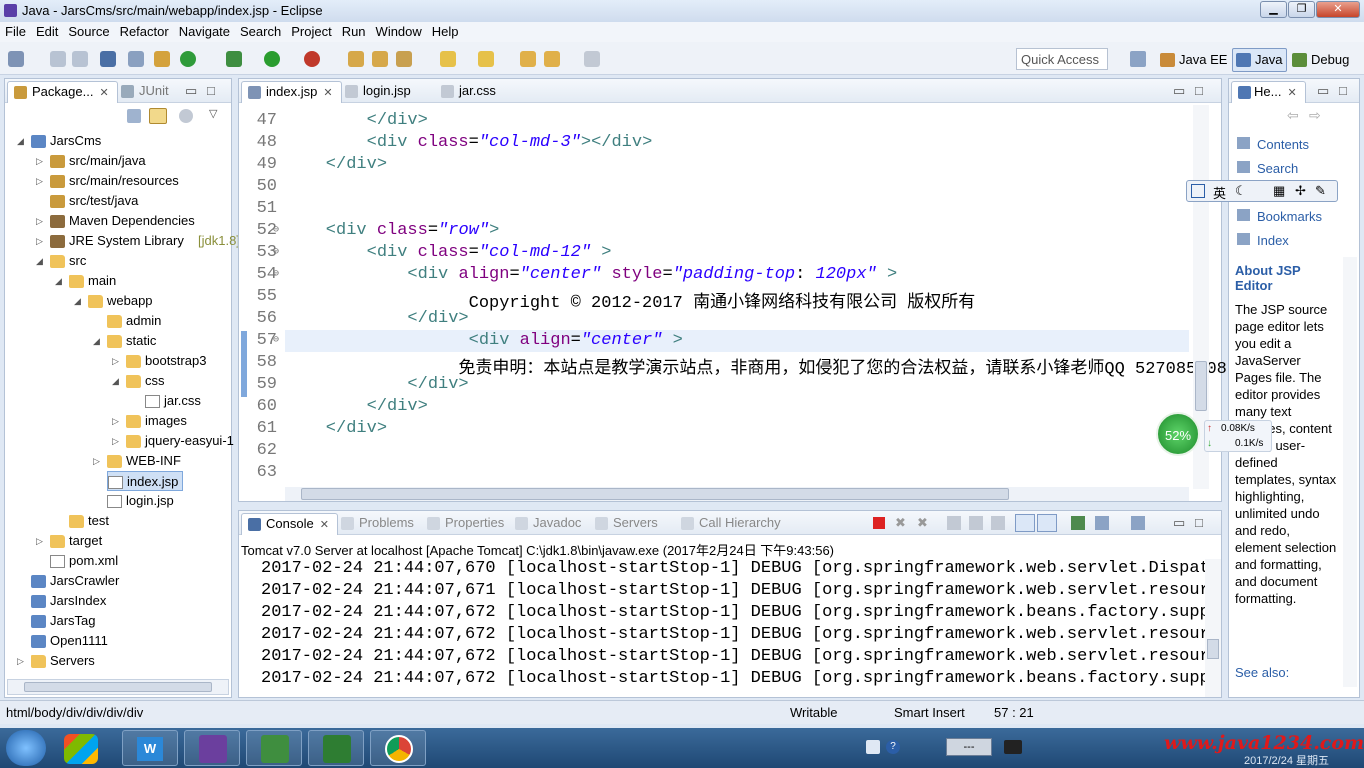  What do you see at coordinates (88, 32) in the screenshot?
I see `menu-source: Source` at bounding box center [88, 32].